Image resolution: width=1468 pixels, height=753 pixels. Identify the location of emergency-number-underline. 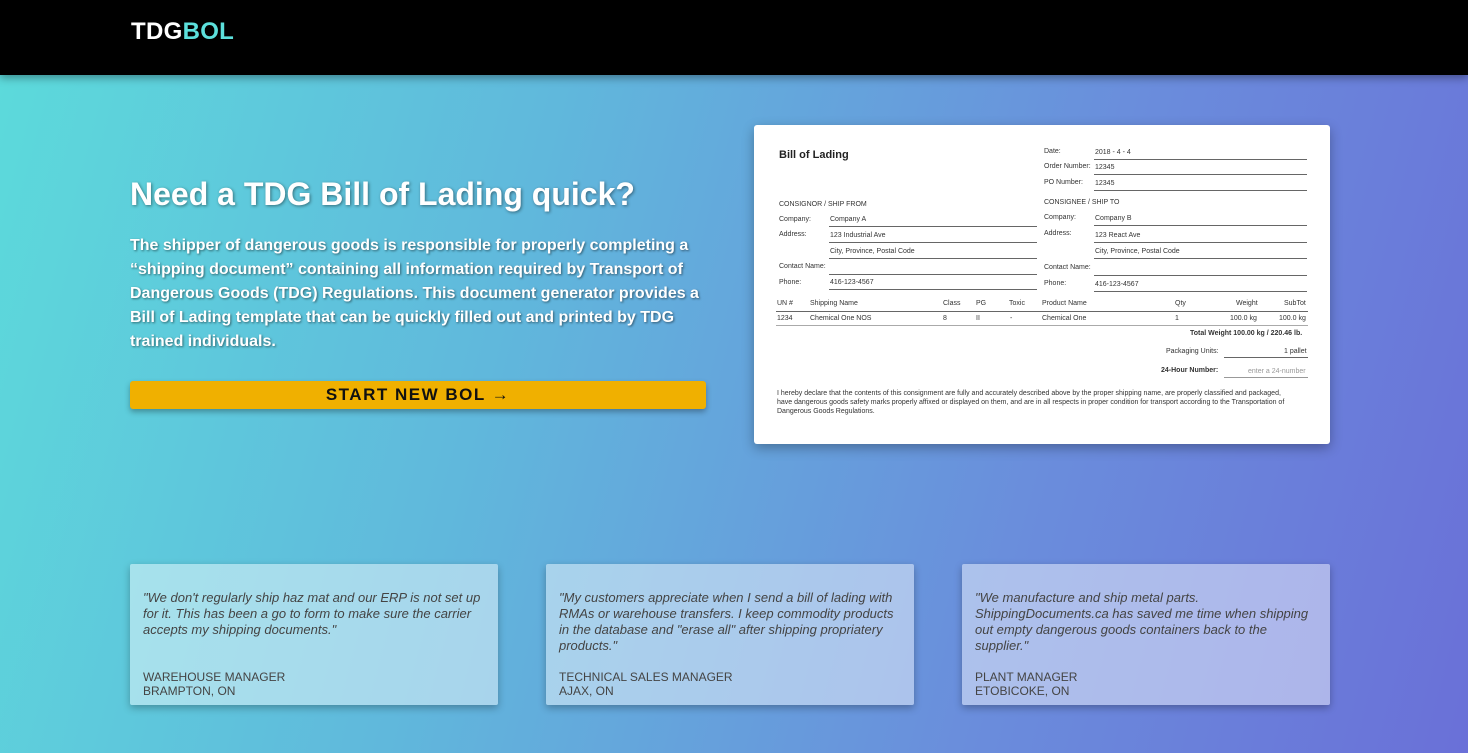
(1266, 377).